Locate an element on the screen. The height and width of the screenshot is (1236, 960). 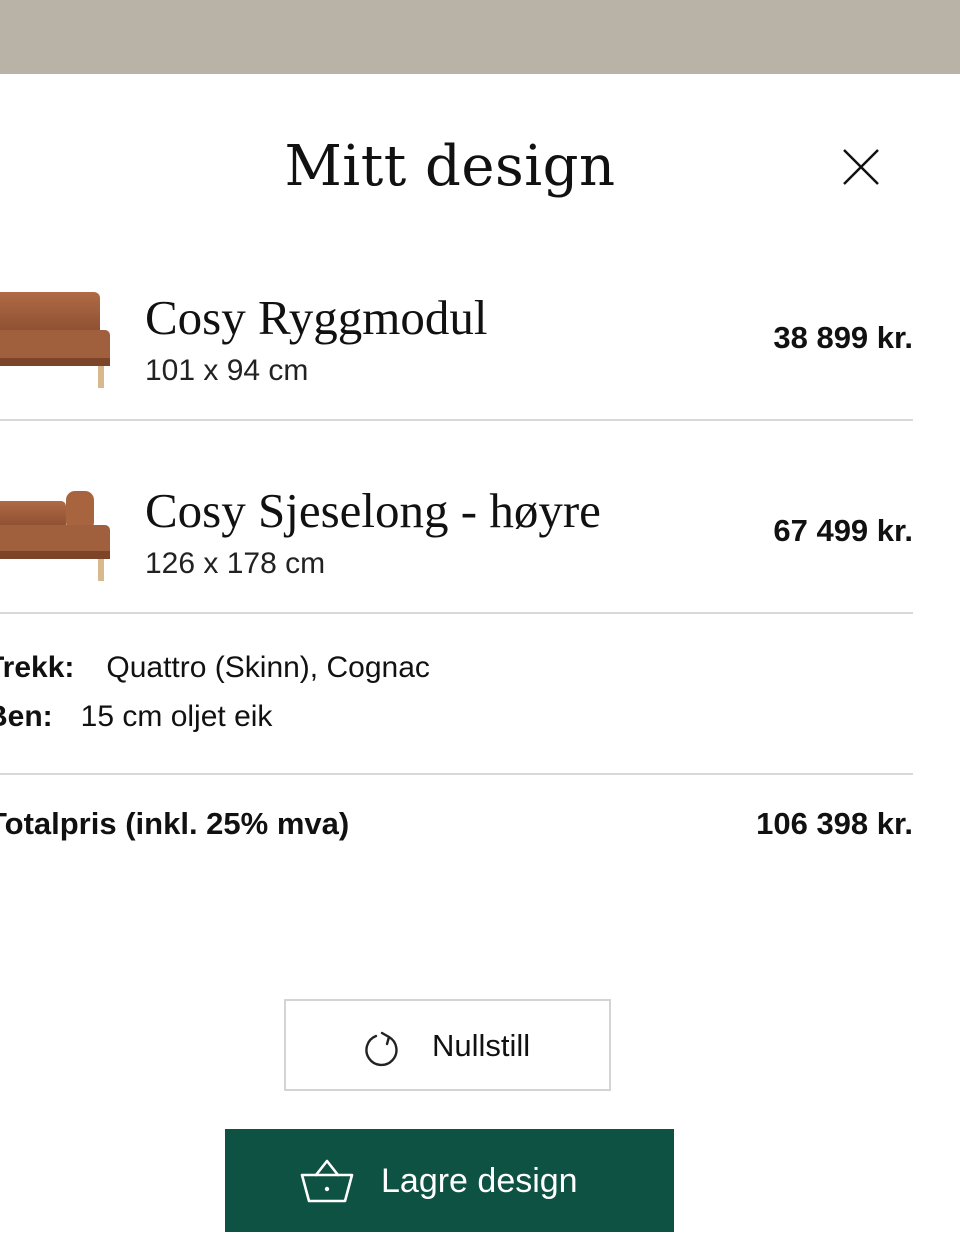
close-button is located at coordinates (861, 167).